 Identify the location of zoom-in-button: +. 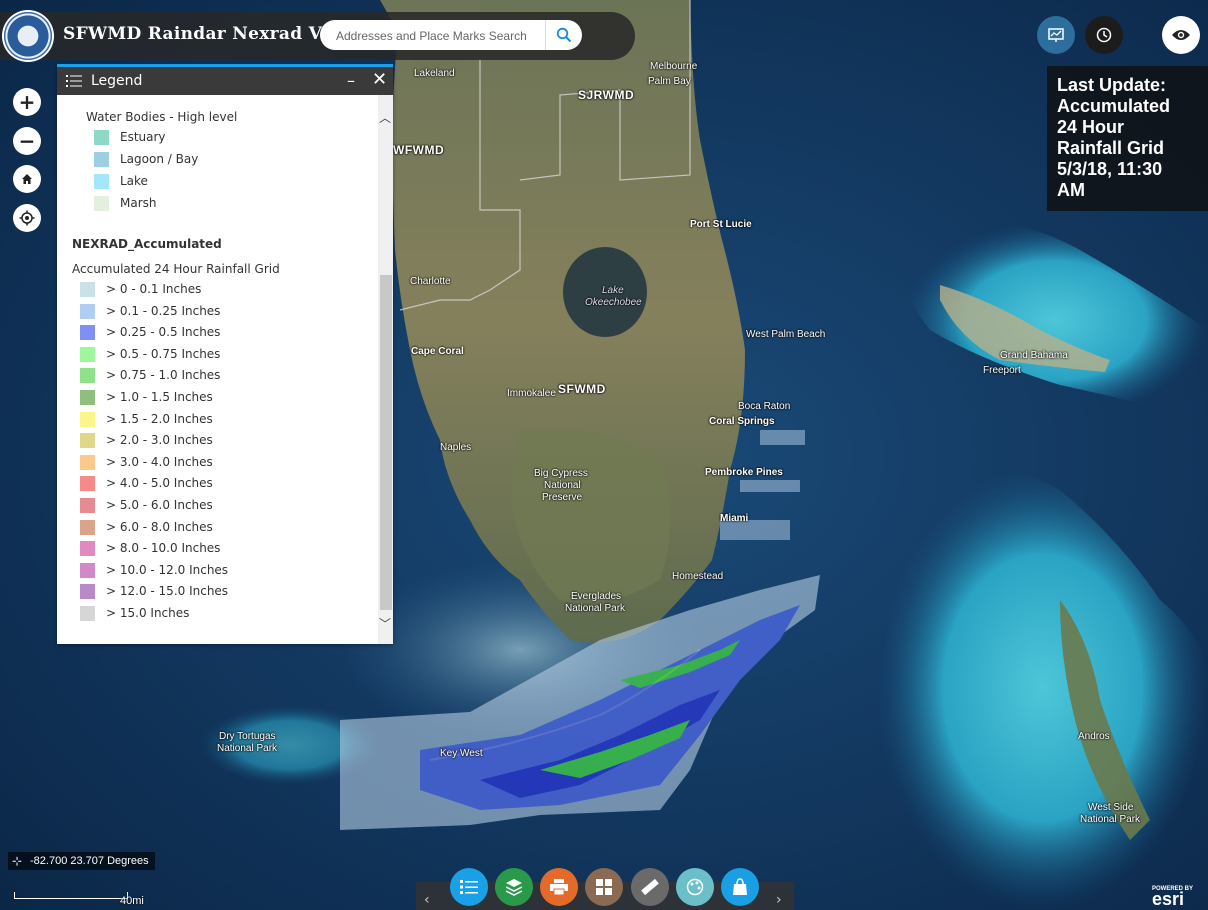
(27, 102).